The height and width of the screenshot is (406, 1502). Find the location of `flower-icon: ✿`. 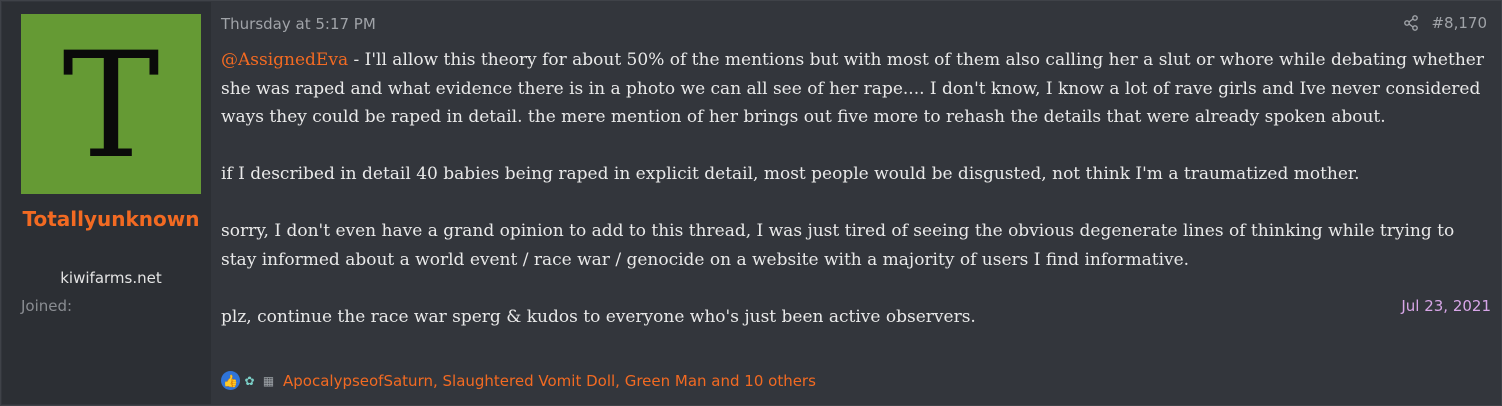

flower-icon: ✿ is located at coordinates (249, 380).